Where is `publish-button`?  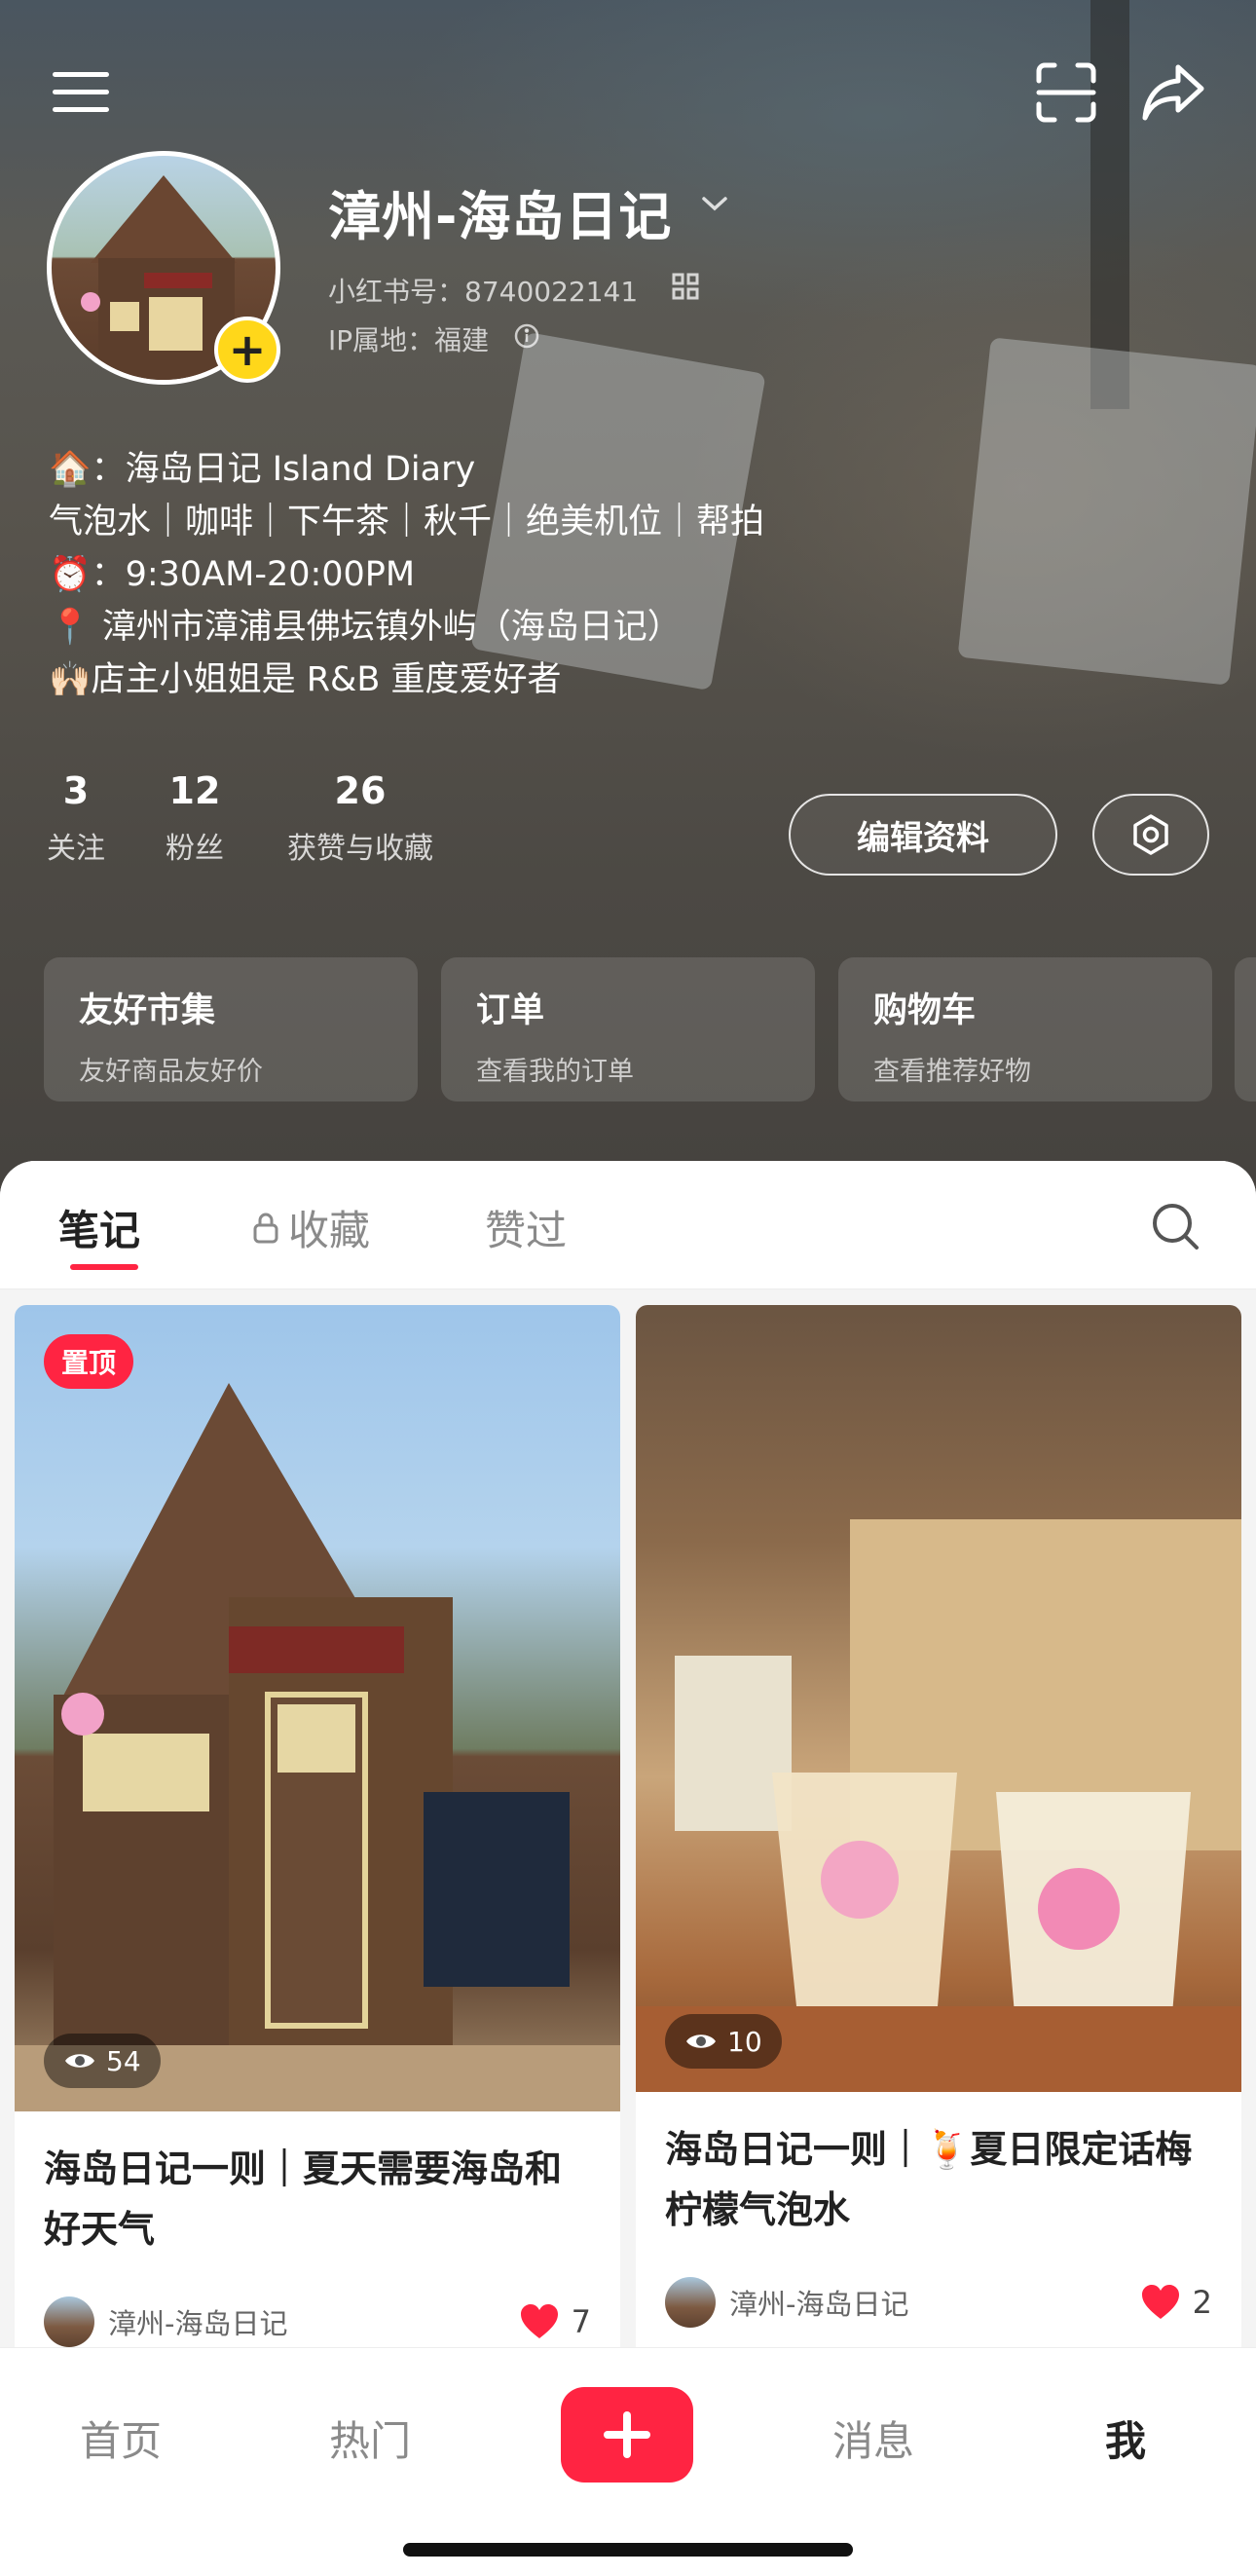 publish-button is located at coordinates (627, 2435).